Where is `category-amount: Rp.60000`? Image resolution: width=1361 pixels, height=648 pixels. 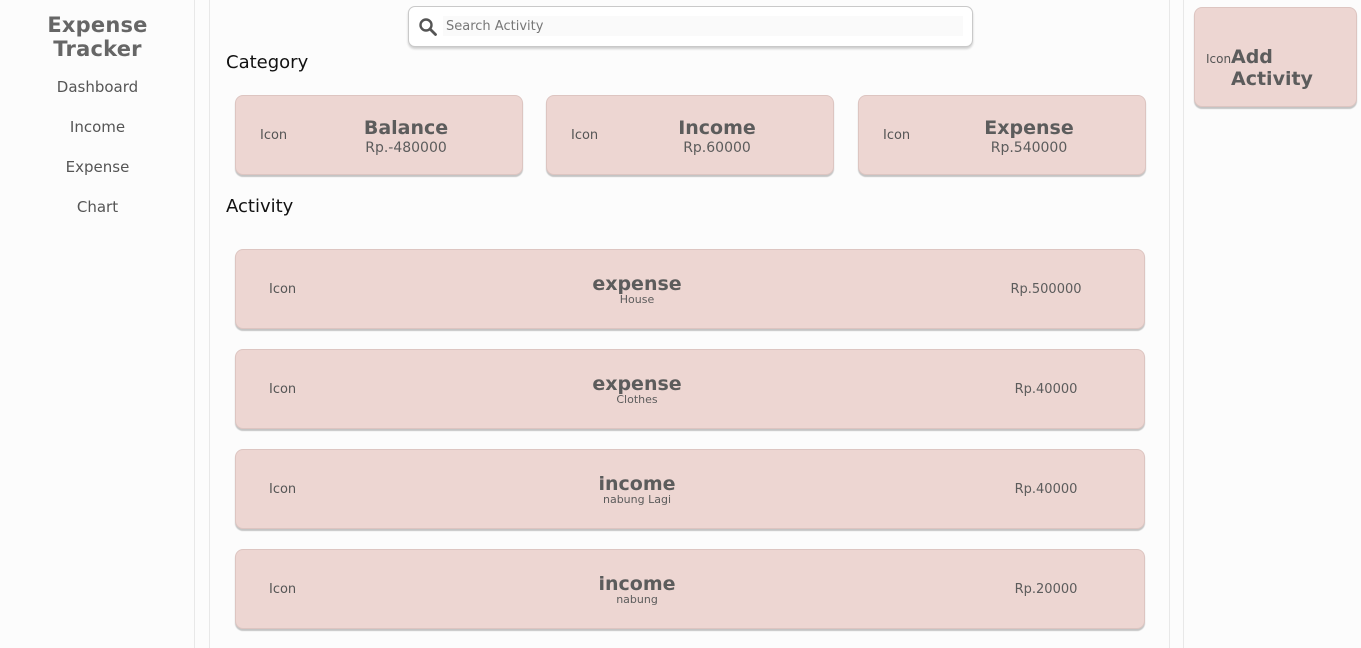
category-amount: Rp.60000 is located at coordinates (717, 148).